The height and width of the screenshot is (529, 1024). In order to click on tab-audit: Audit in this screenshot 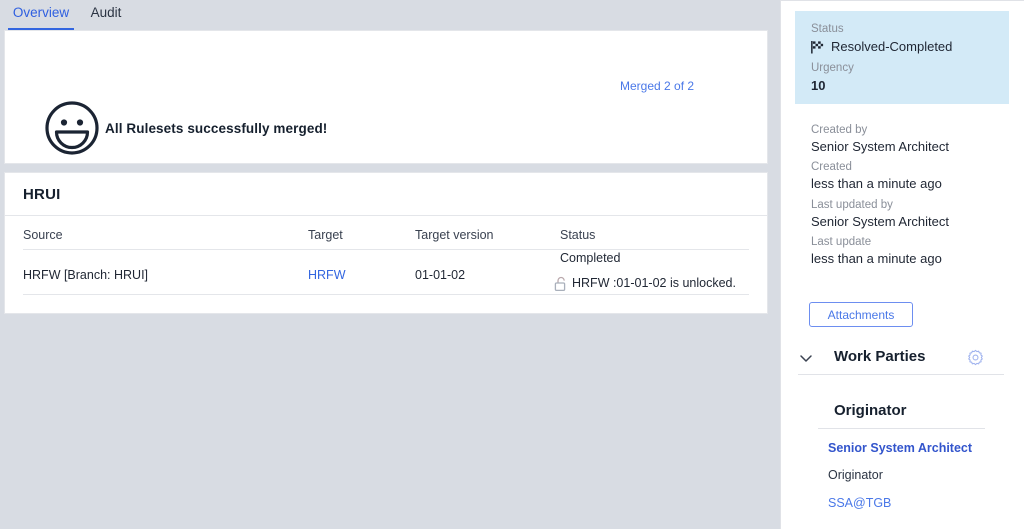, I will do `click(106, 14)`.